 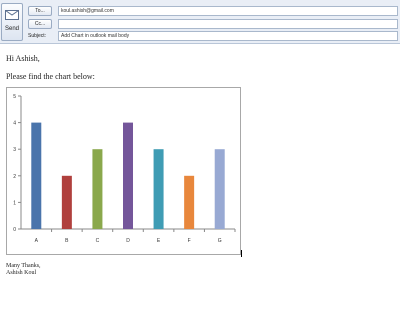 What do you see at coordinates (14, 230) in the screenshot?
I see `y-tick-label: 0` at bounding box center [14, 230].